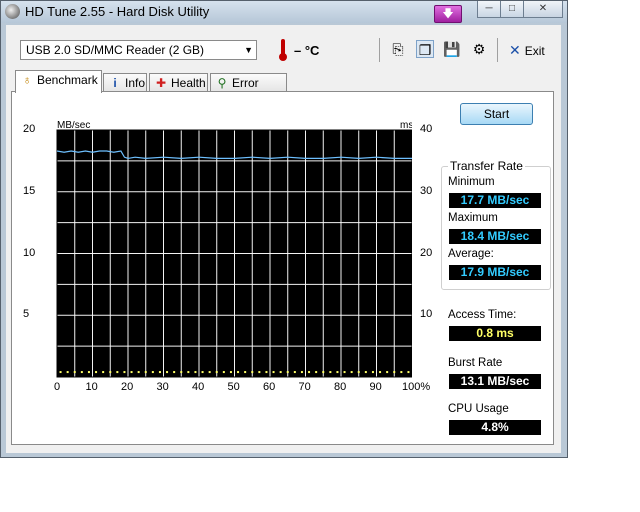 This screenshot has height=512, width=640. Describe the element at coordinates (307, 50) in the screenshot. I see `temperature-readout: – °C` at that location.